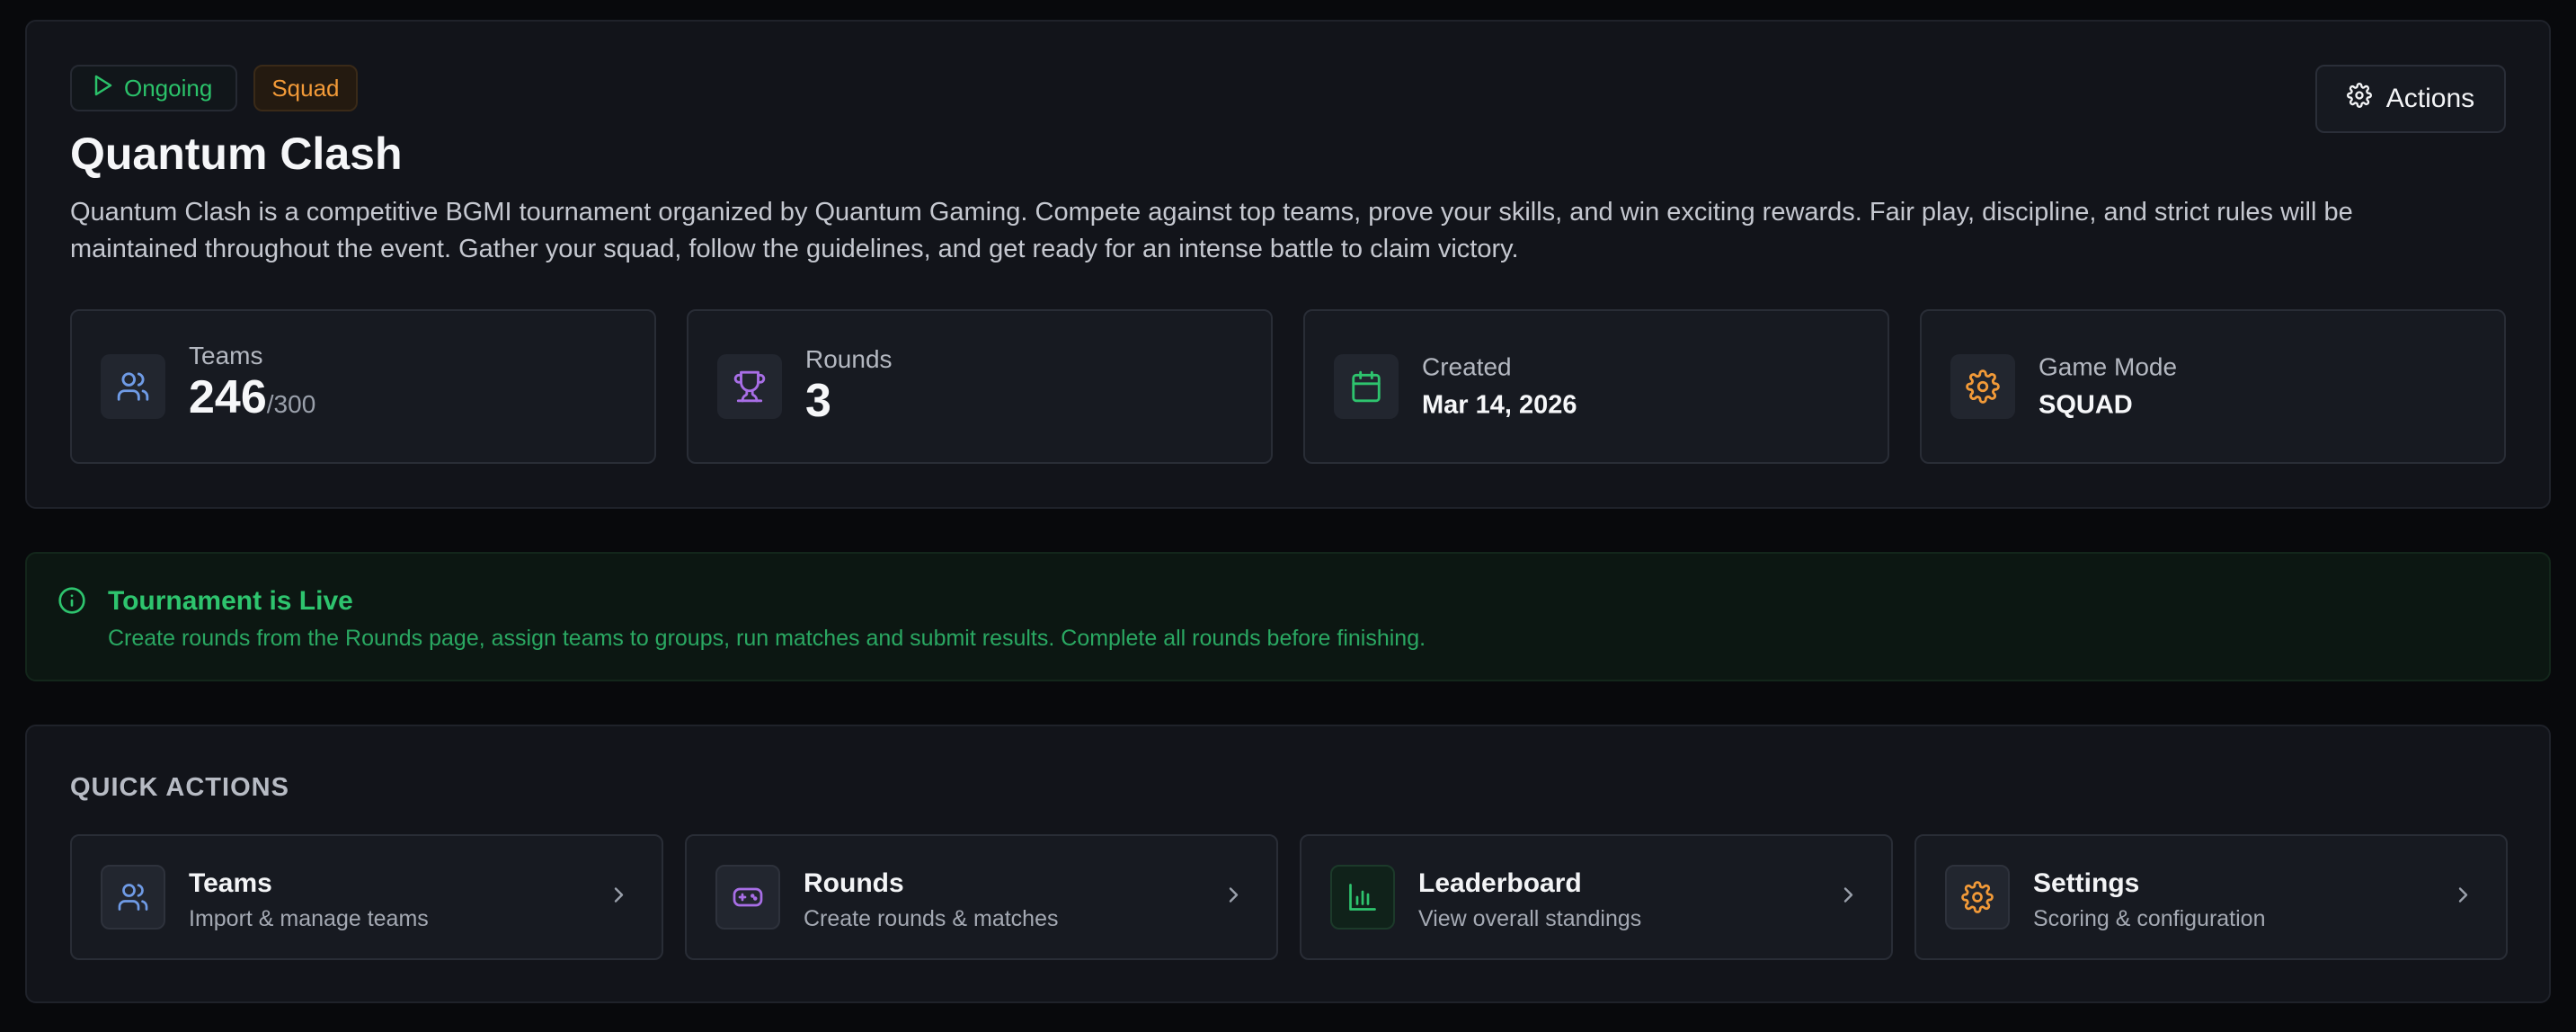  Describe the element at coordinates (1366, 387) in the screenshot. I see `calendar-icon` at that location.